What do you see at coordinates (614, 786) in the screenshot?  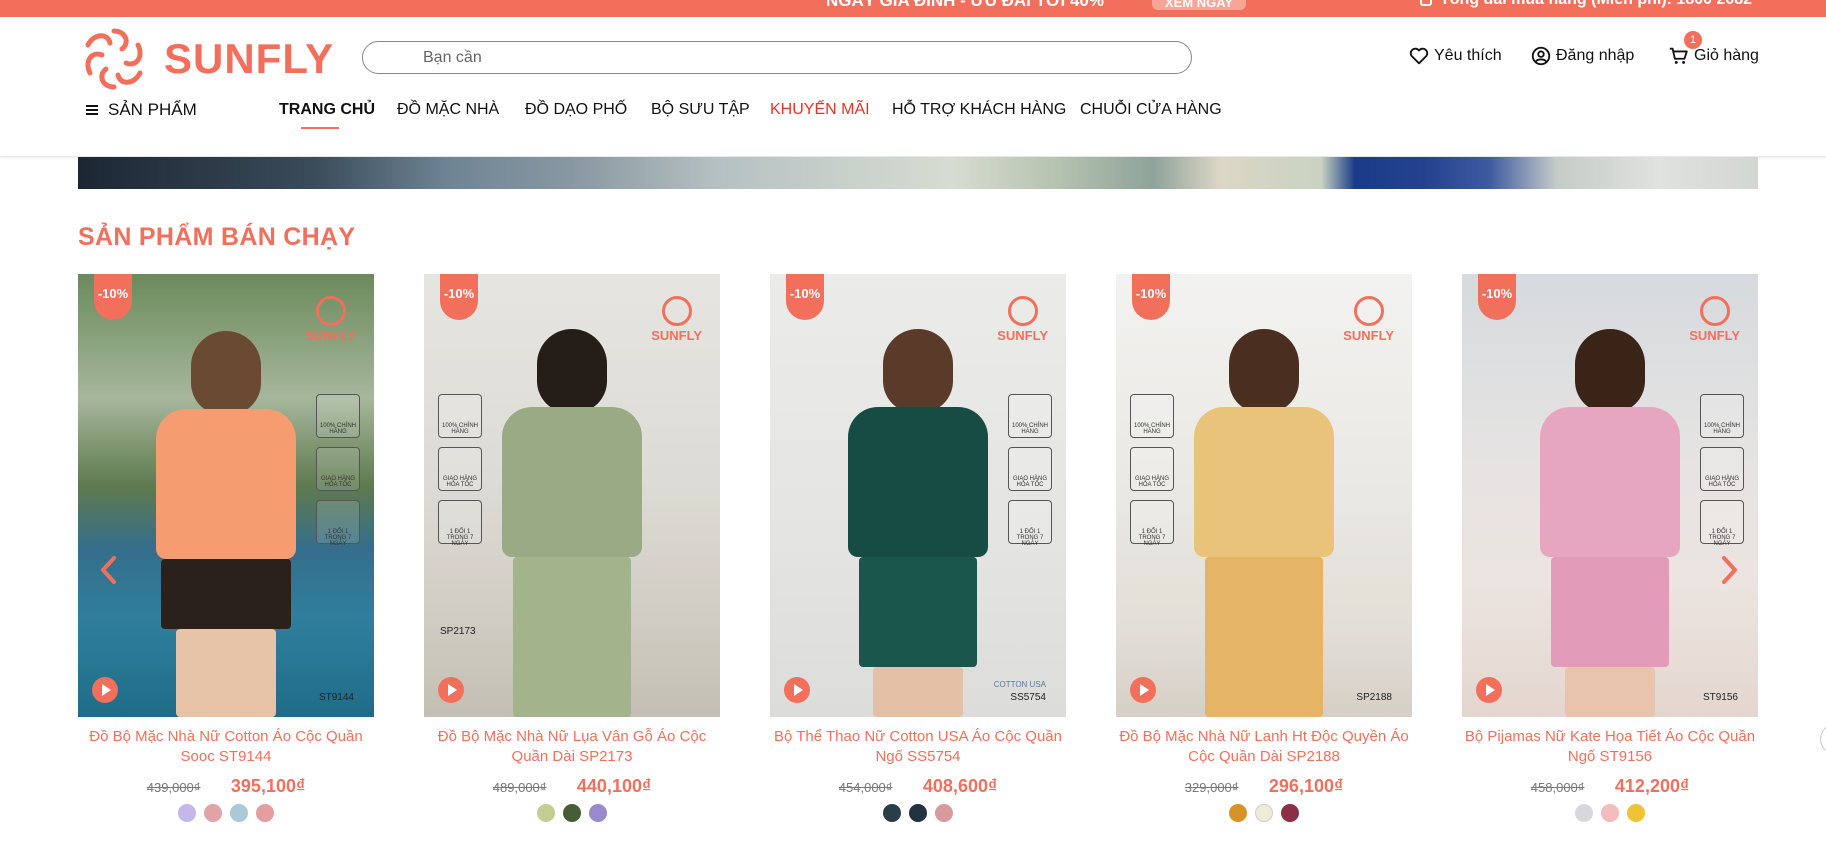 I see `sale-price: 440,100₫` at bounding box center [614, 786].